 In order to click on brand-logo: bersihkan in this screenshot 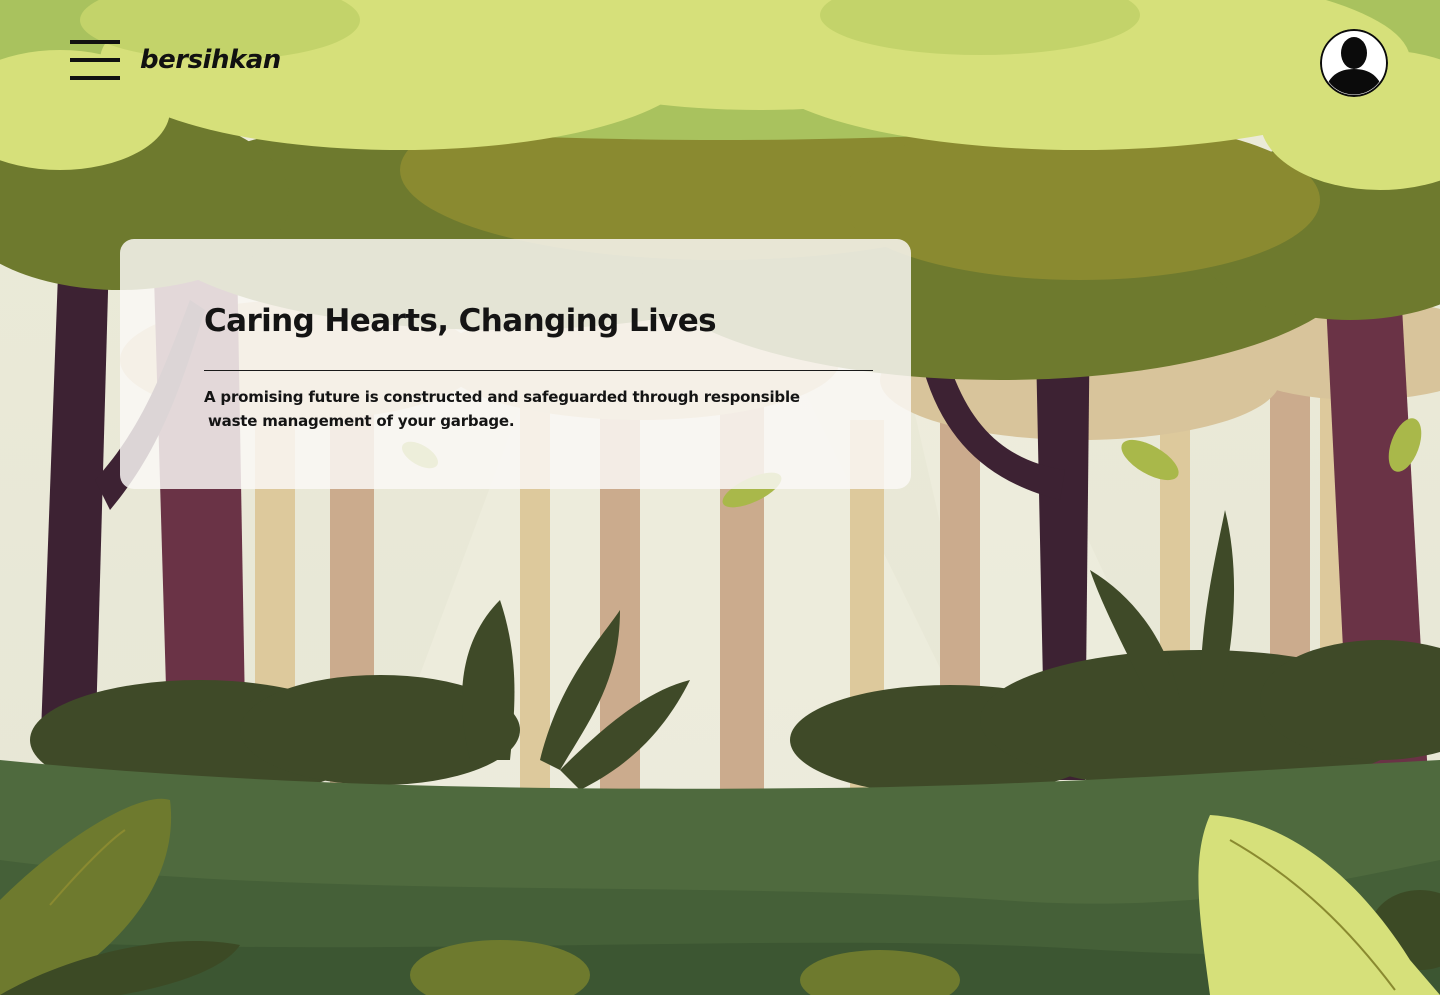, I will do `click(210, 60)`.